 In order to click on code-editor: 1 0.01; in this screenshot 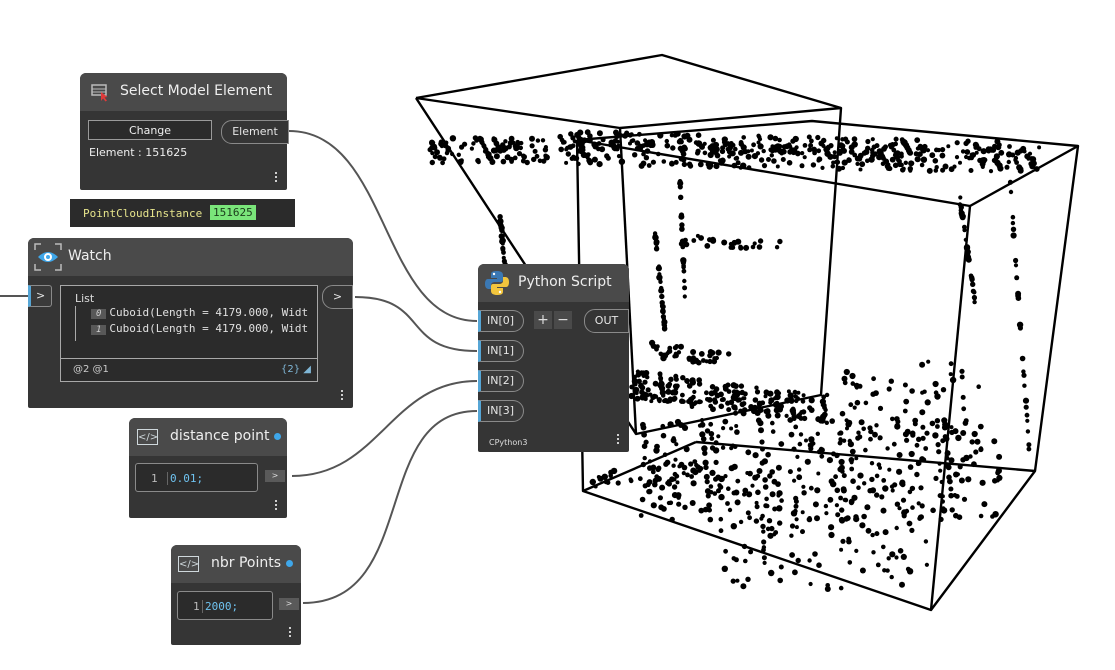, I will do `click(196, 477)`.